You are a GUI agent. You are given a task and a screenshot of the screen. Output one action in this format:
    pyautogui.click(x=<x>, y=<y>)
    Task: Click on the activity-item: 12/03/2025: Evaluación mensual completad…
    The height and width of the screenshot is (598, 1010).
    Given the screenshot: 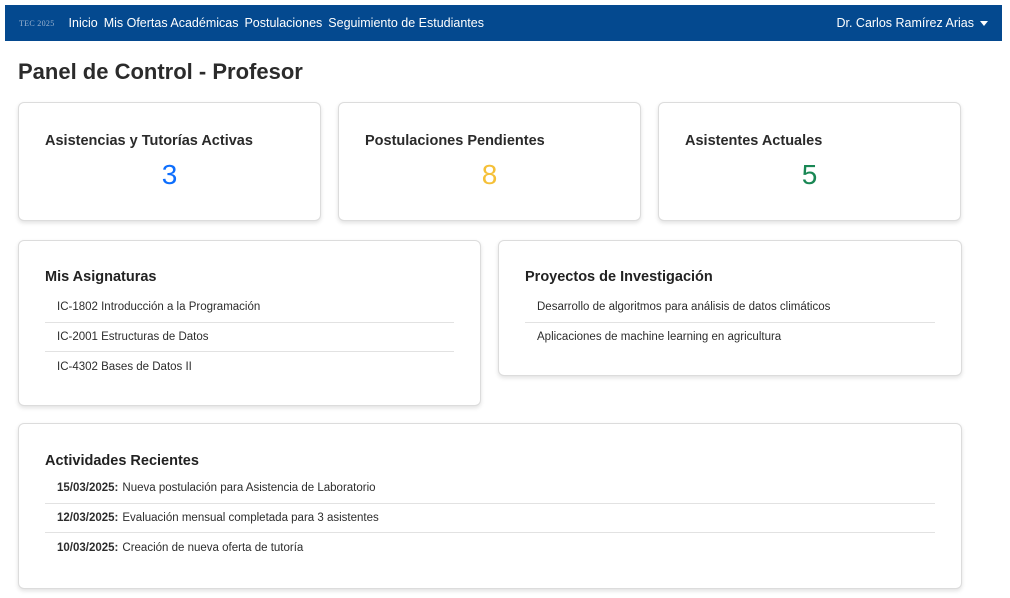 What is the action you would take?
    pyautogui.click(x=490, y=518)
    